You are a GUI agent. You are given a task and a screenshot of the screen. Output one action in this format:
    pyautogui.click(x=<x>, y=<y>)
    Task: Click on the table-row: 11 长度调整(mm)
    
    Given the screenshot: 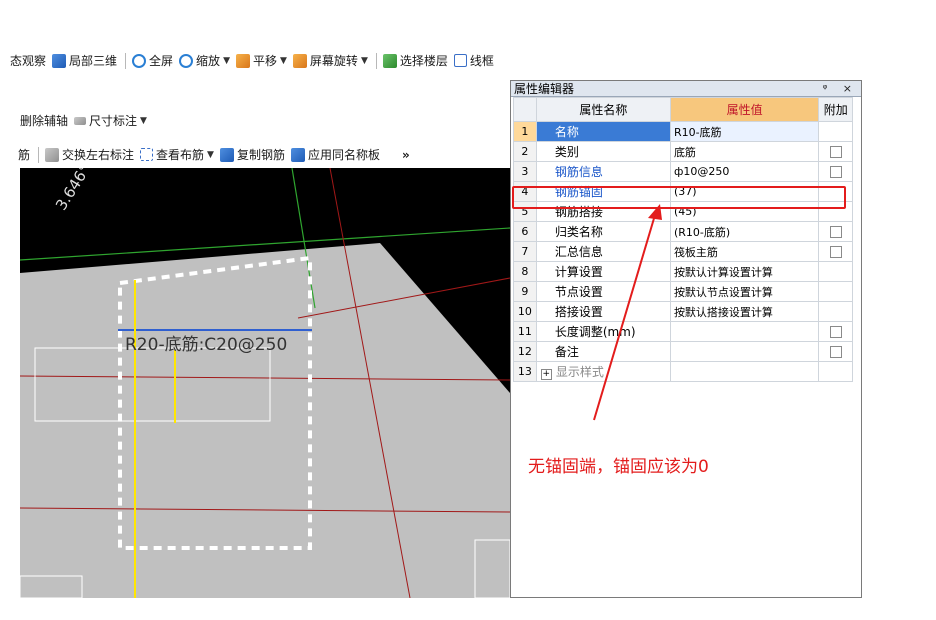 What is the action you would take?
    pyautogui.click(x=683, y=331)
    